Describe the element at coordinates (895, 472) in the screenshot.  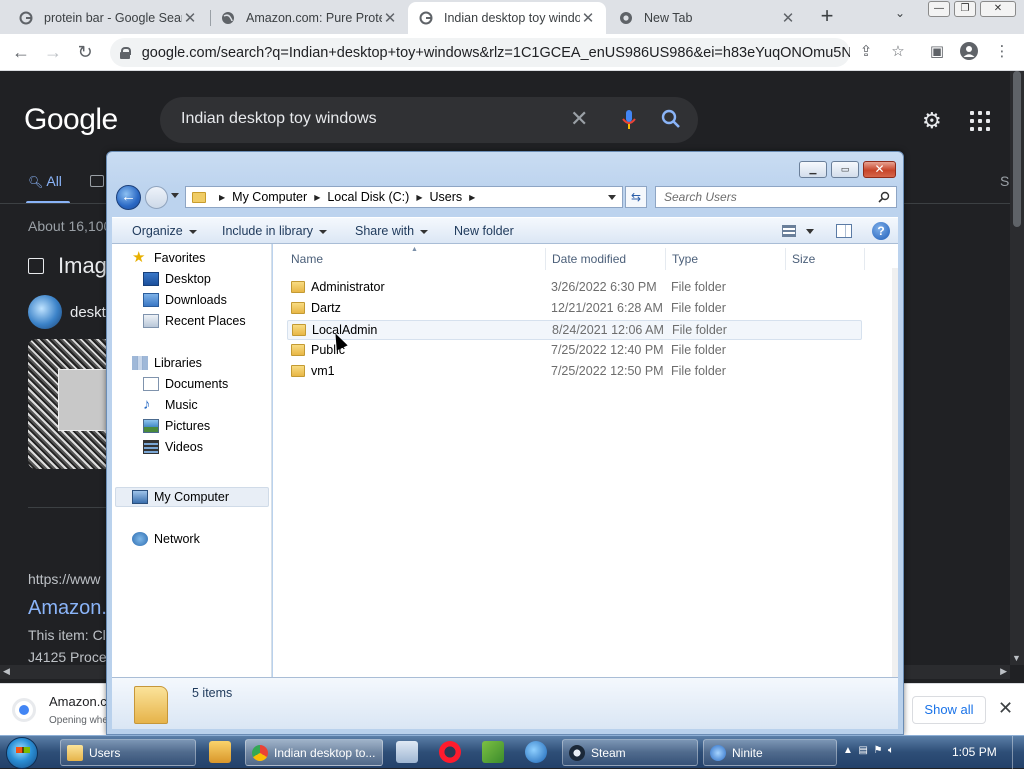
I see `file-list-scrollbar` at that location.